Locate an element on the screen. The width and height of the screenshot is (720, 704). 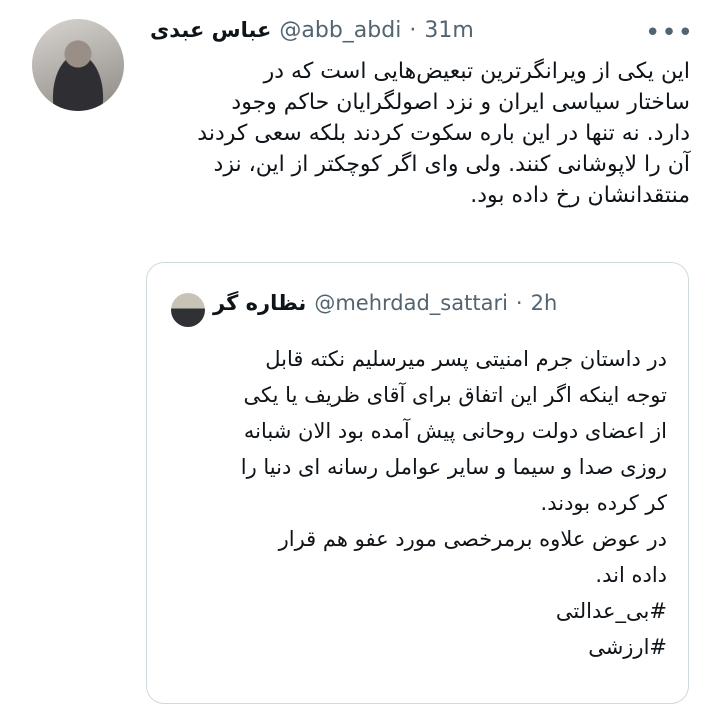
quoted-author-name: نظاره گر is located at coordinates (259, 303).